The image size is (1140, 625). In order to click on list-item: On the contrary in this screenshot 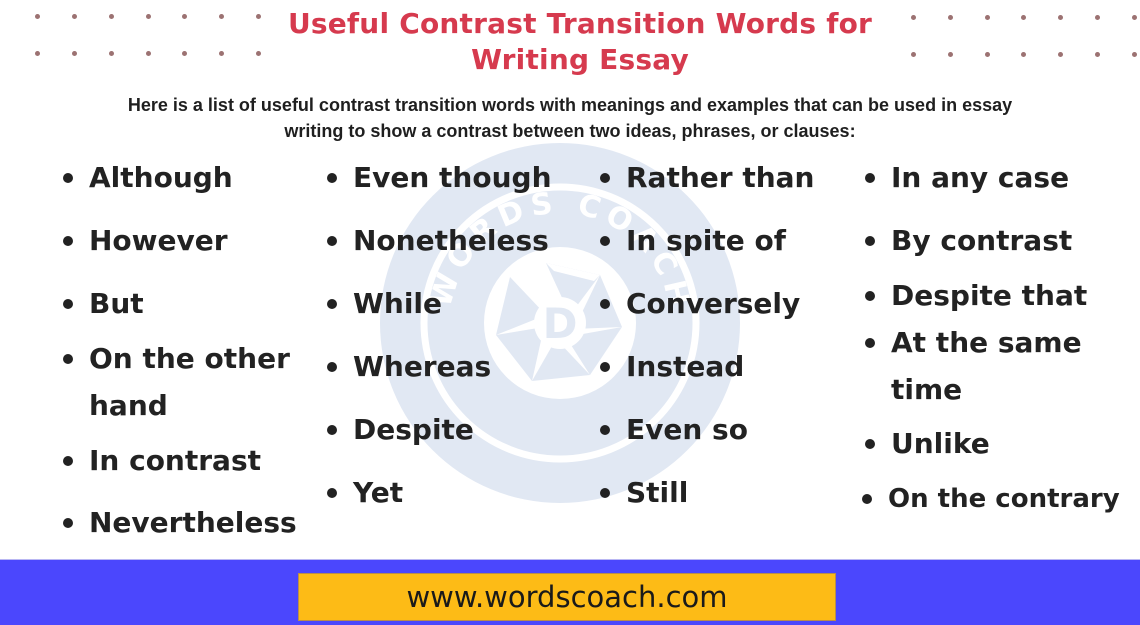, I will do `click(1004, 499)`.